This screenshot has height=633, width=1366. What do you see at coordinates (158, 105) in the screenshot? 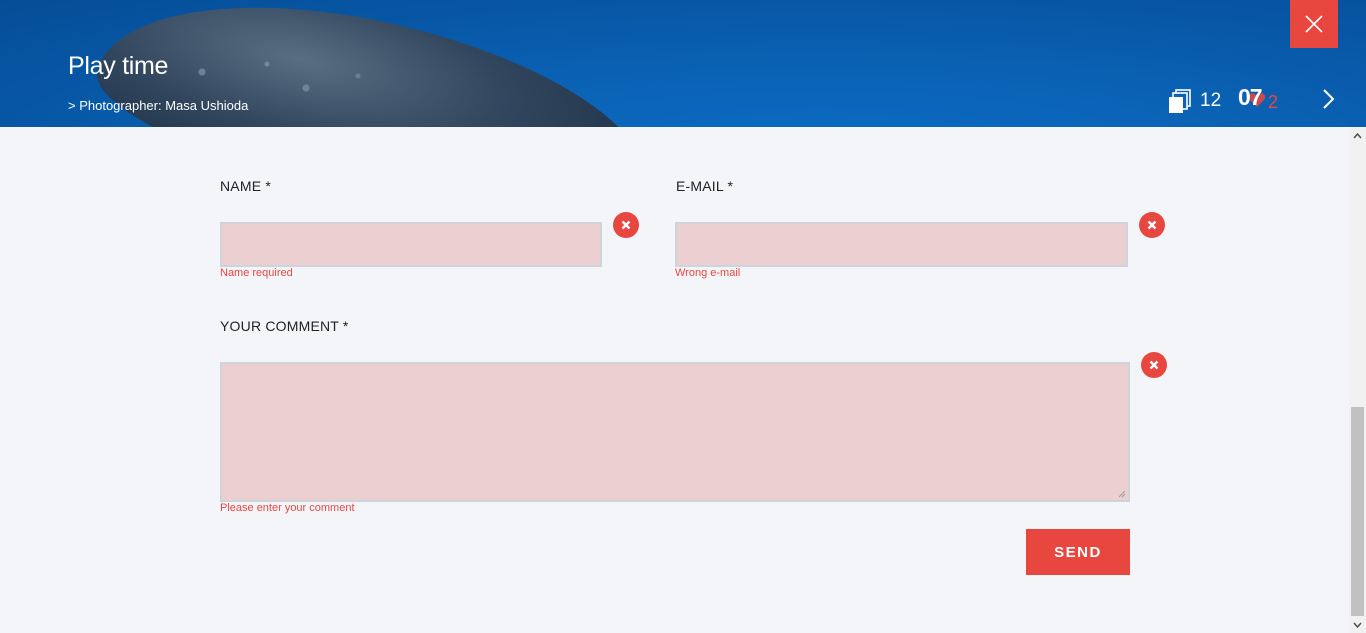
I see `photographer-credit: > Photographer: Masa Ushioda` at bounding box center [158, 105].